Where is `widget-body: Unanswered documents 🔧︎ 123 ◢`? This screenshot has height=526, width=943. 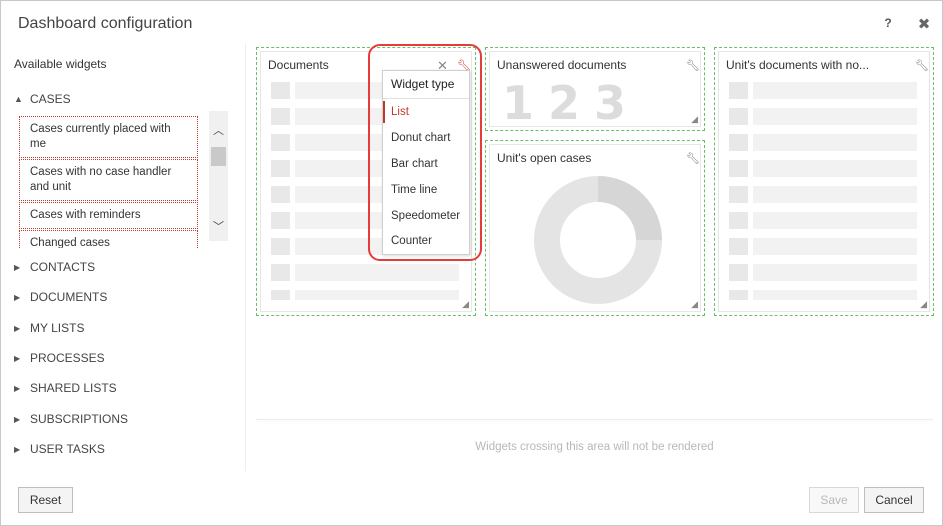 widget-body: Unanswered documents 🔧︎ 123 ◢ is located at coordinates (595, 90).